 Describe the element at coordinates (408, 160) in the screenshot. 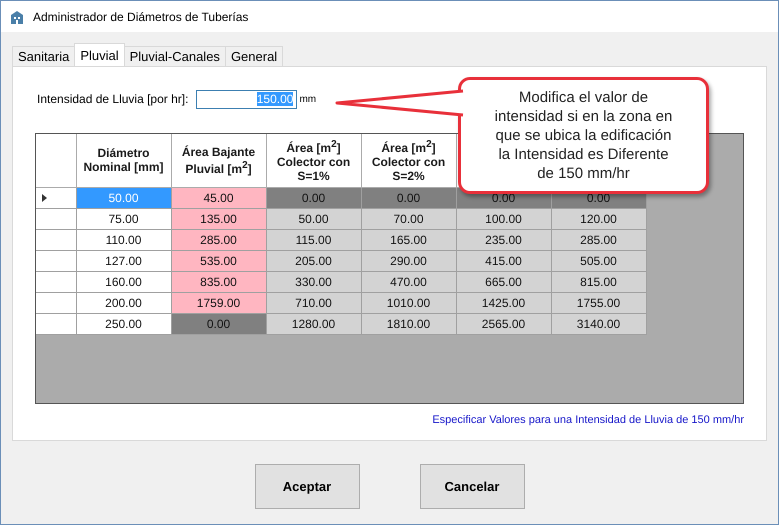

I see `column-header: Área [m$^{2}$] Colector con S=2%` at that location.